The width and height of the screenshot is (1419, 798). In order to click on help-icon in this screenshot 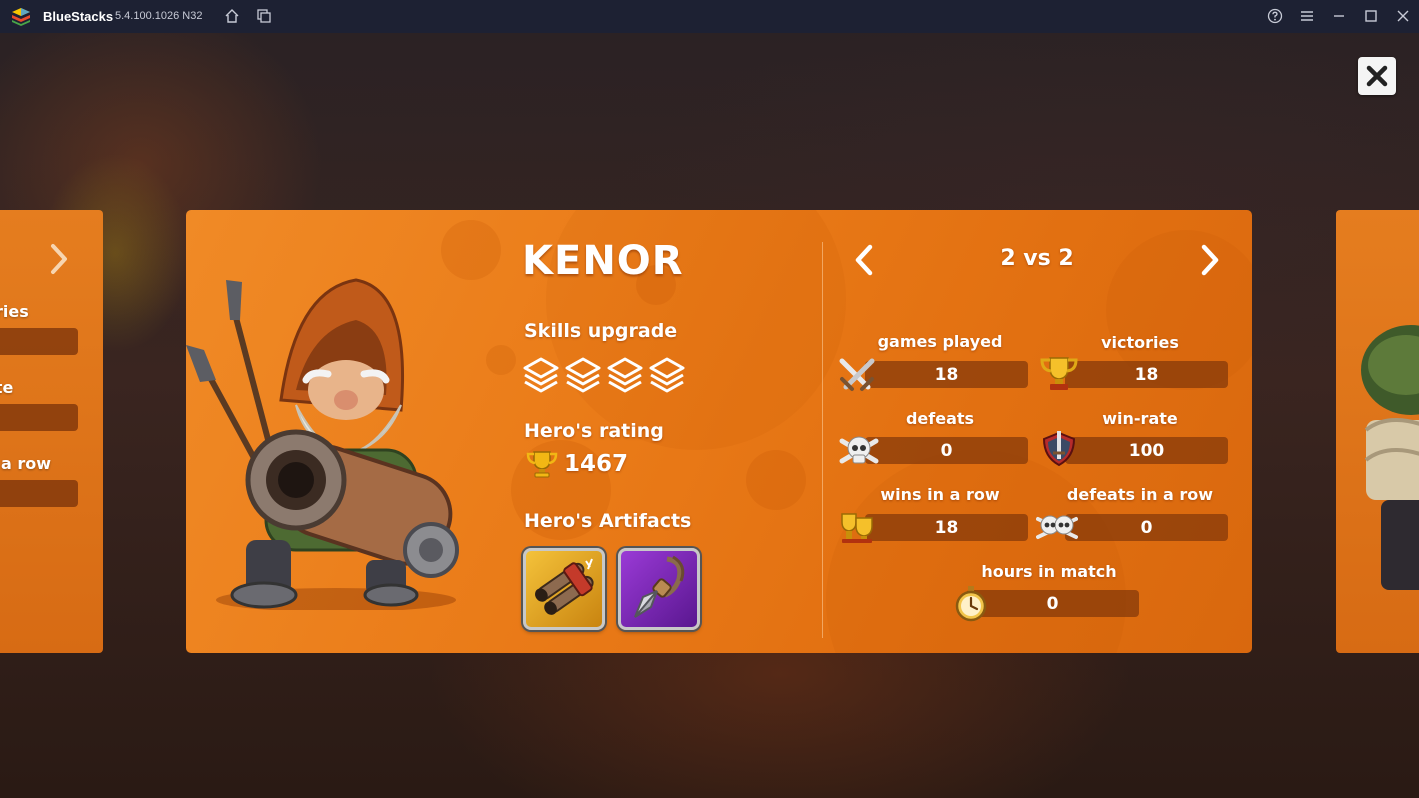, I will do `click(1275, 16)`.